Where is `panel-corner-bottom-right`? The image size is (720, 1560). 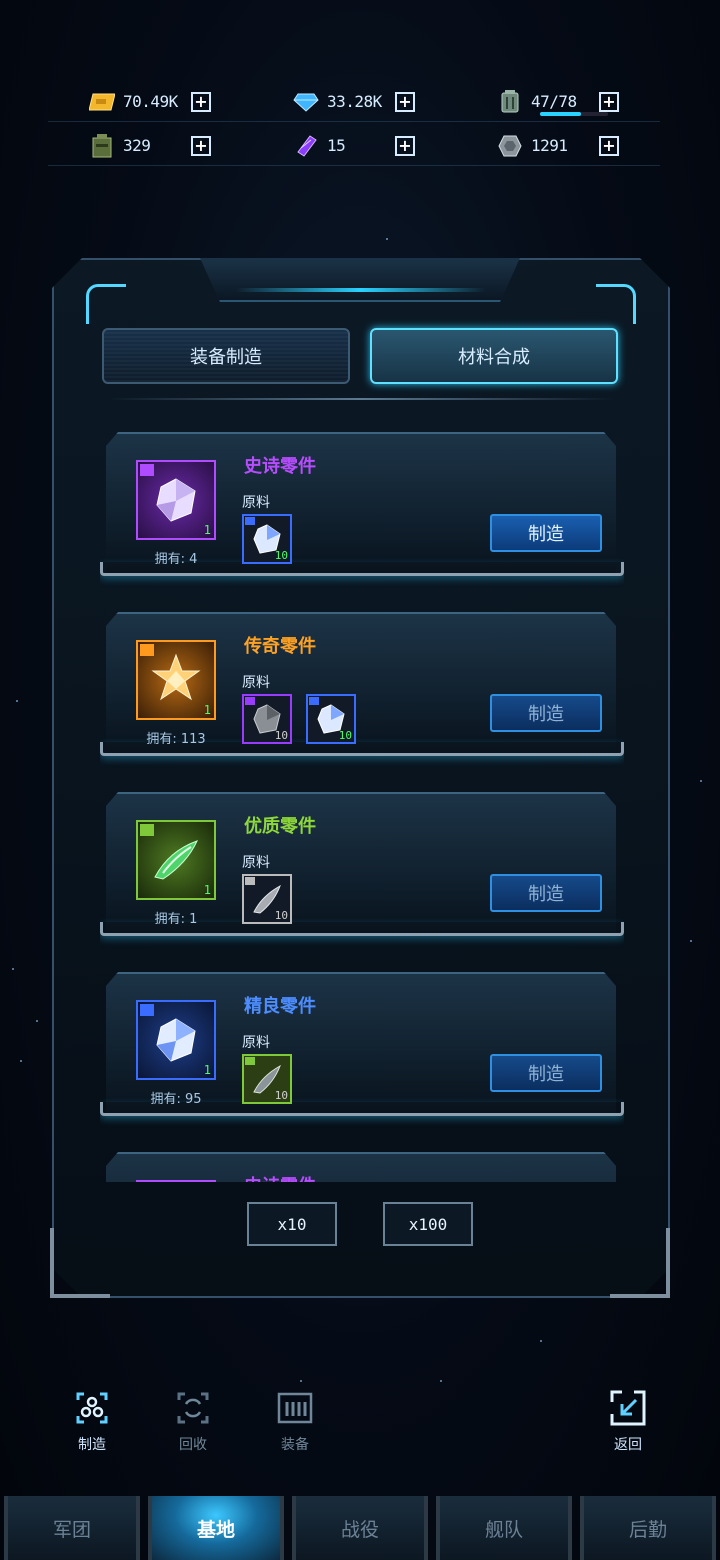
panel-corner-bottom-right is located at coordinates (640, 1263).